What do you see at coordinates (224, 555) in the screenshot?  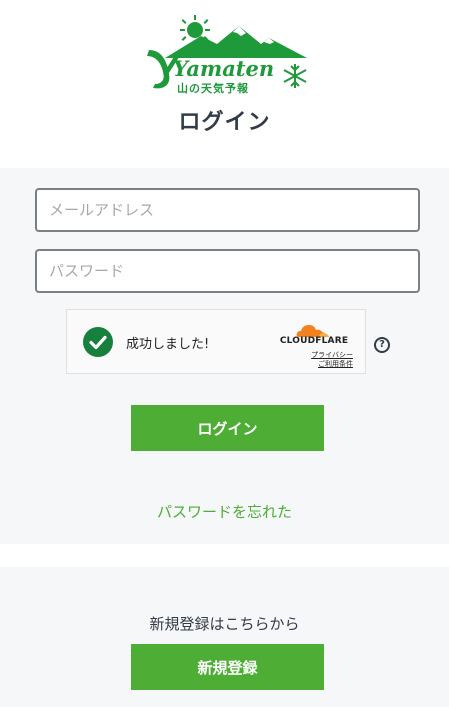 I see `section-divider` at bounding box center [224, 555].